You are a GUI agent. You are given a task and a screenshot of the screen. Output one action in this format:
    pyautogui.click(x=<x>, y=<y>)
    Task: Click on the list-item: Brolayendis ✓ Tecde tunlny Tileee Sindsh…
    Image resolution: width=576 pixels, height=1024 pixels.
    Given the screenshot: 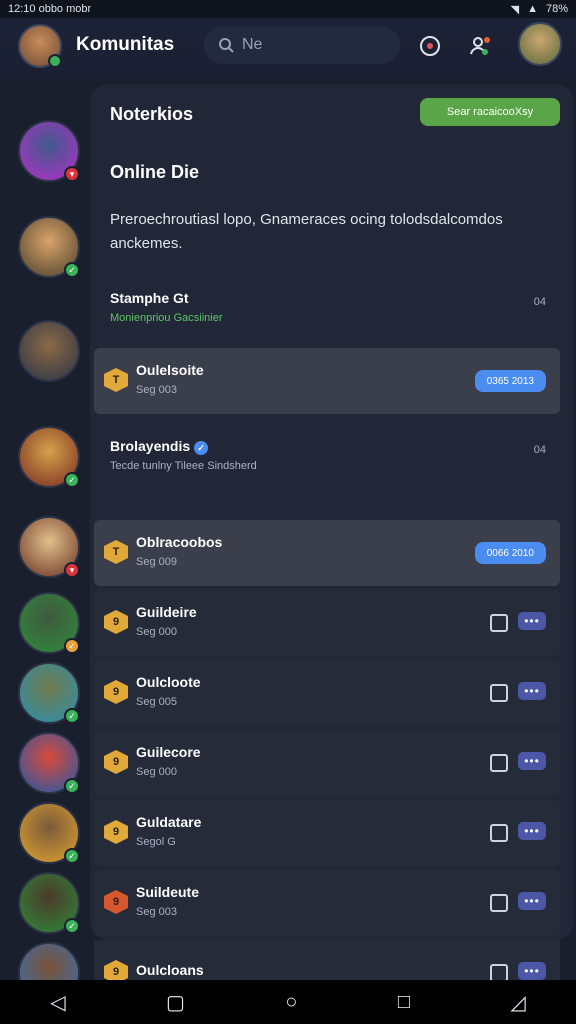 What is the action you would take?
    pyautogui.click(x=327, y=457)
    